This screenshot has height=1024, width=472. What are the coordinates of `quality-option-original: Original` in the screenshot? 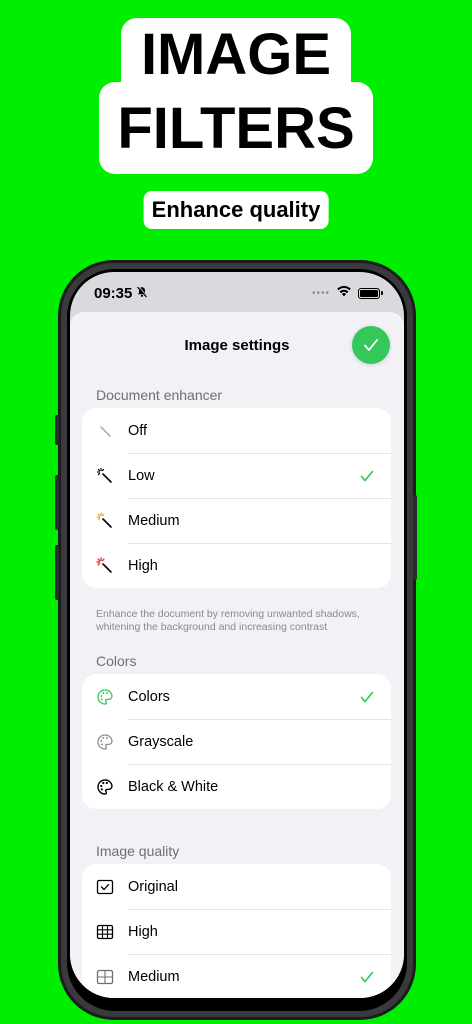 It's located at (236, 886).